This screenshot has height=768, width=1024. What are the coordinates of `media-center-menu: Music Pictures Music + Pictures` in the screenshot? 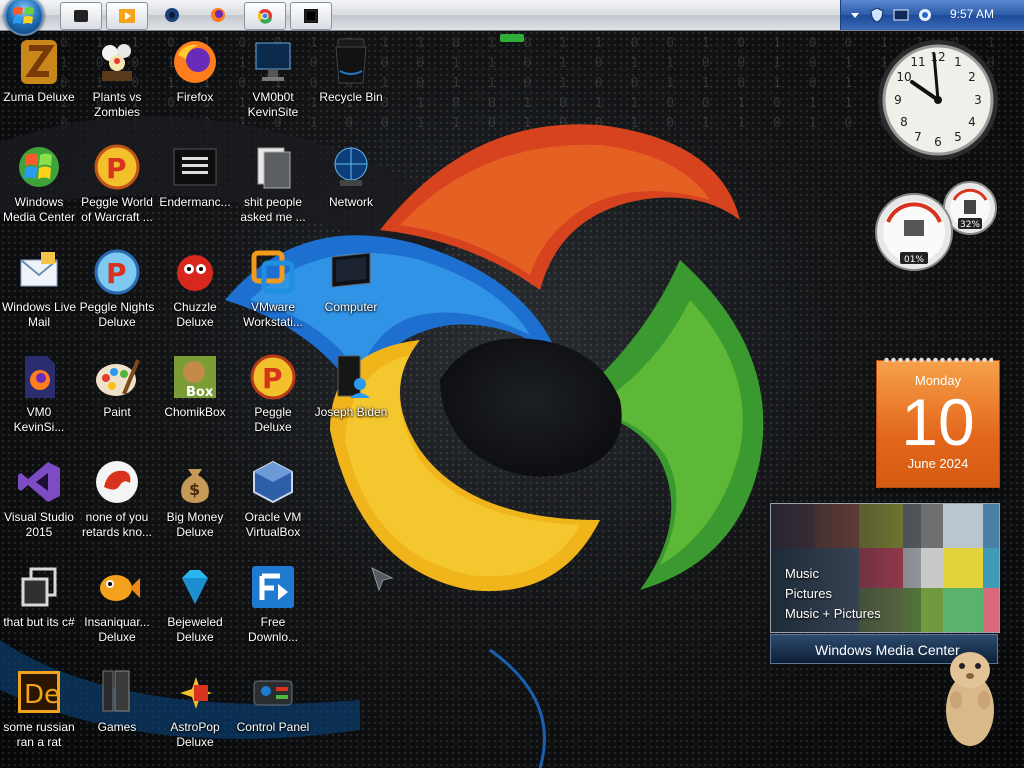 It's located at (833, 594).